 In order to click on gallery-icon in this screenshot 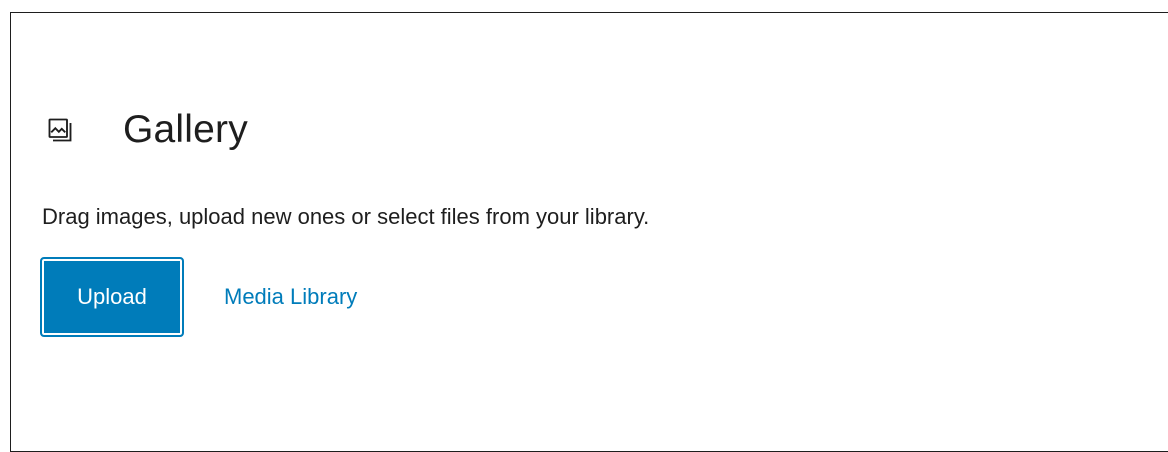, I will do `click(60, 130)`.